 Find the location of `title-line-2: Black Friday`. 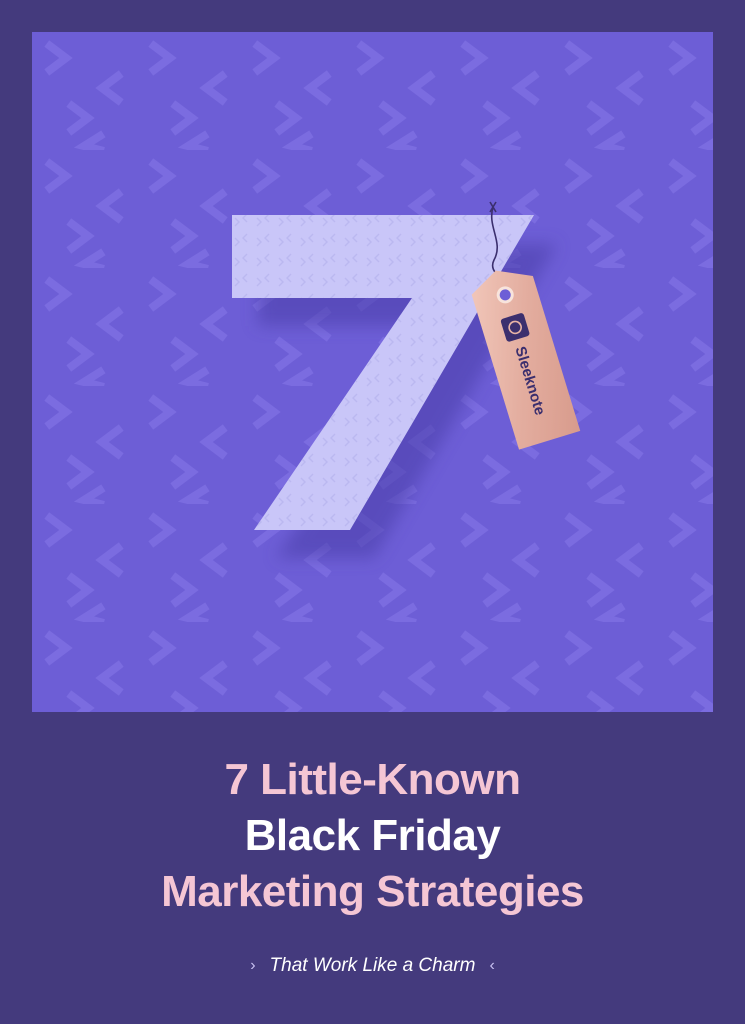

title-line-2: Black Friday is located at coordinates (372, 835).